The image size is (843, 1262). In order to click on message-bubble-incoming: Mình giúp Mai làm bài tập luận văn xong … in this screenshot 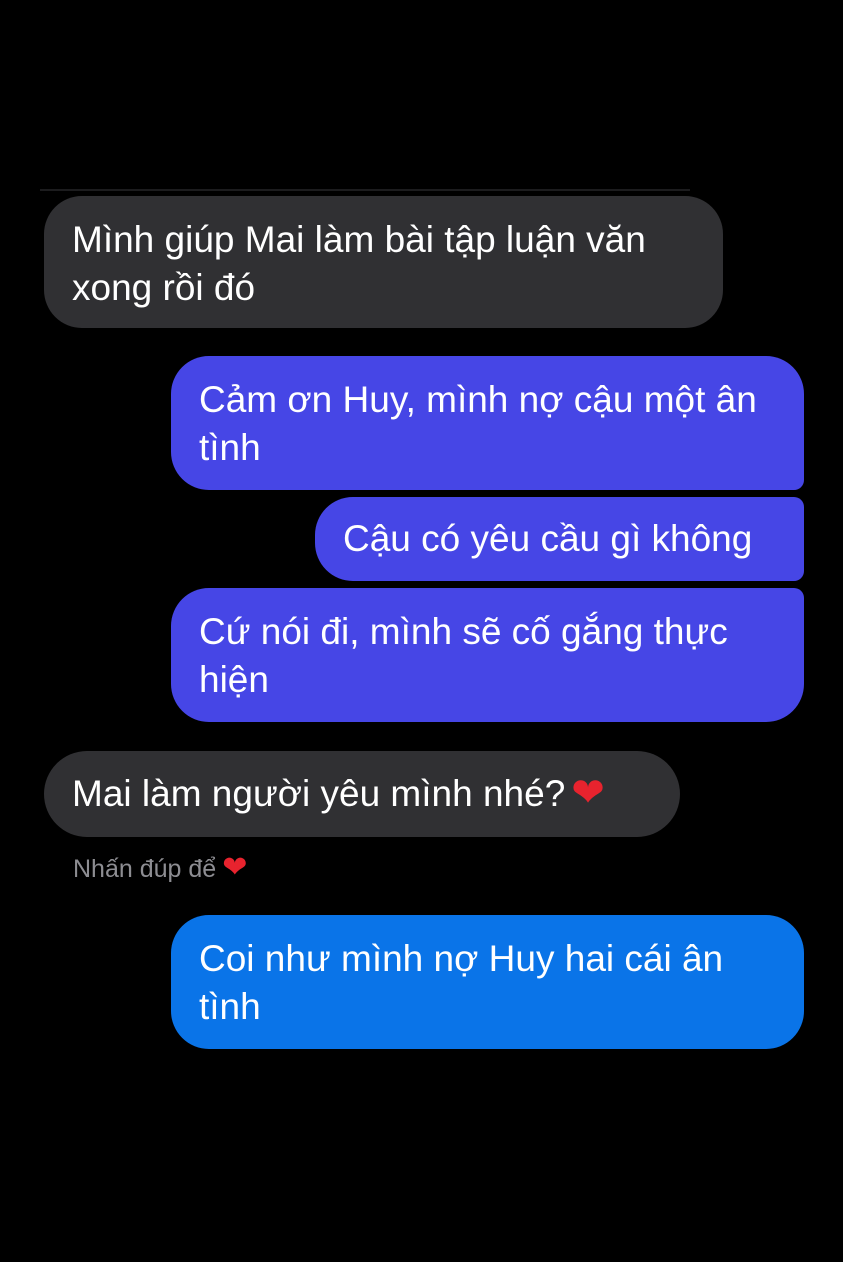, I will do `click(383, 262)`.